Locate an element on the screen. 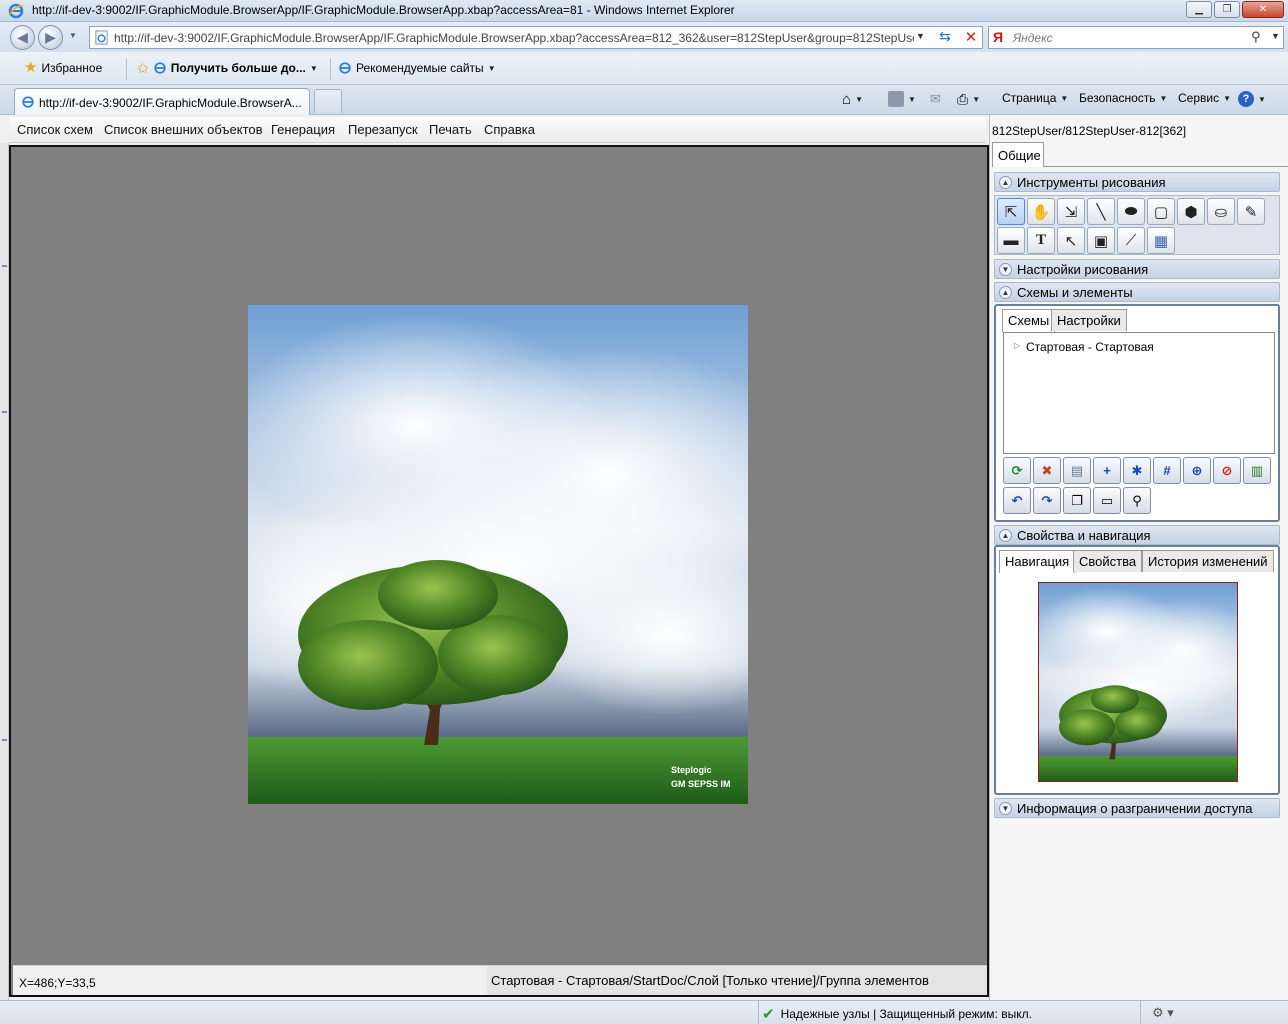 Image resolution: width=1288 pixels, height=1024 pixels. feeds-button: ▼ is located at coordinates (902, 99).